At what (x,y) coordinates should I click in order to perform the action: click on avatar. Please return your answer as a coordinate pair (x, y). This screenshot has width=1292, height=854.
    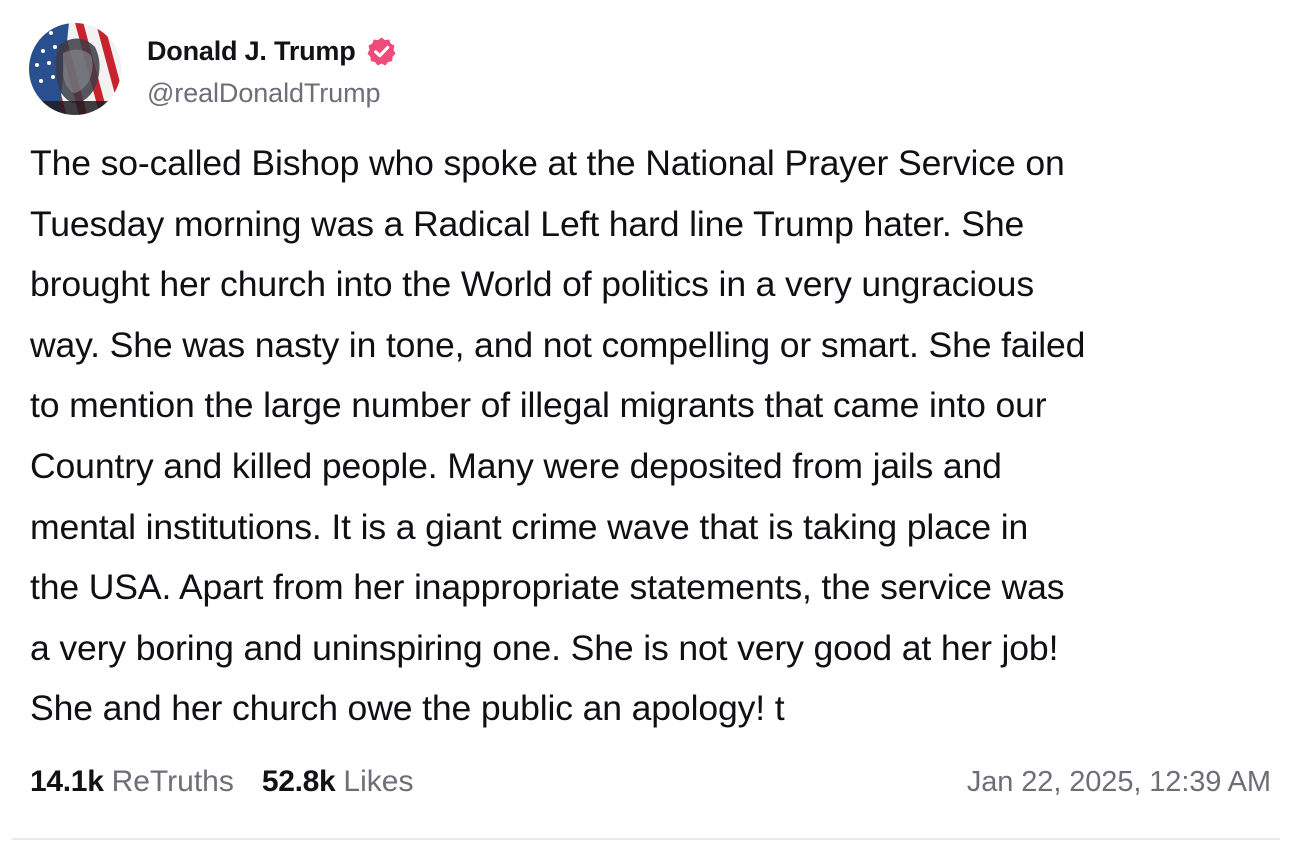
    Looking at the image, I should click on (75, 69).